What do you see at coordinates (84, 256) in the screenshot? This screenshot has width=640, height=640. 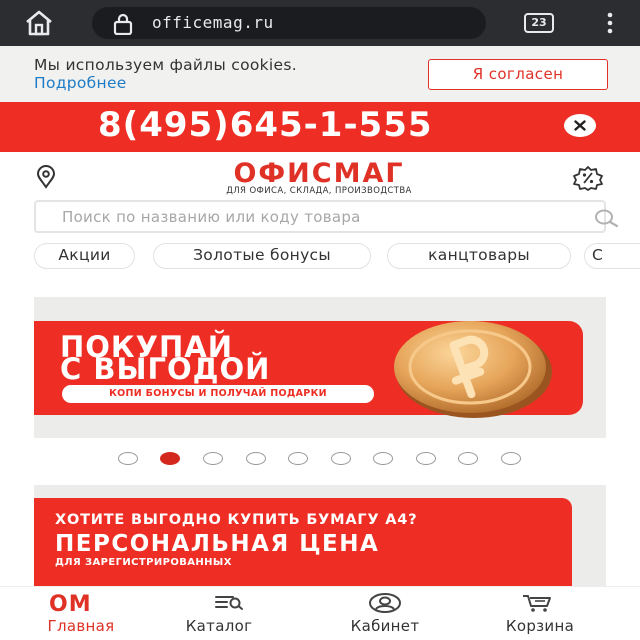 I see `chip-promotions: Акции` at bounding box center [84, 256].